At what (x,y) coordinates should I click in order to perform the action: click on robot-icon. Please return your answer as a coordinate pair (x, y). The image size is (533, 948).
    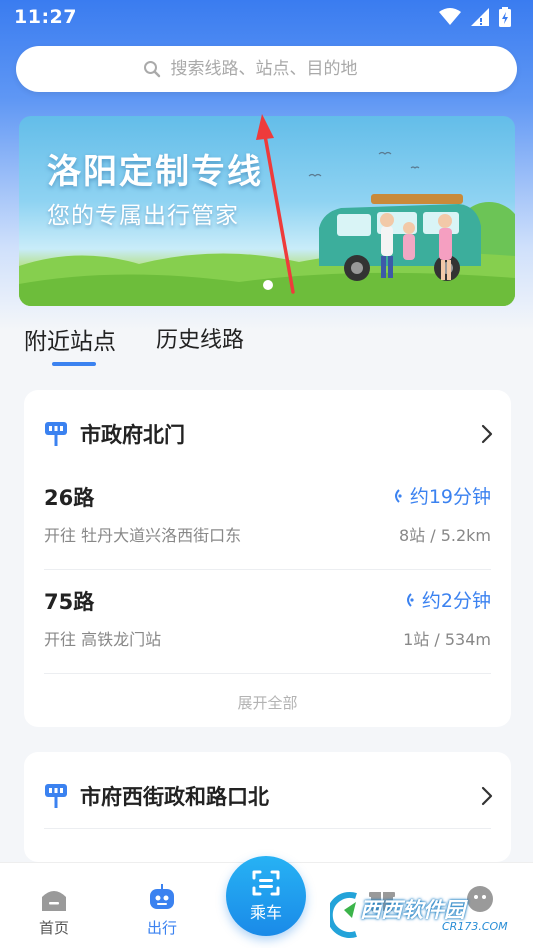
    Looking at the image, I should click on (162, 896).